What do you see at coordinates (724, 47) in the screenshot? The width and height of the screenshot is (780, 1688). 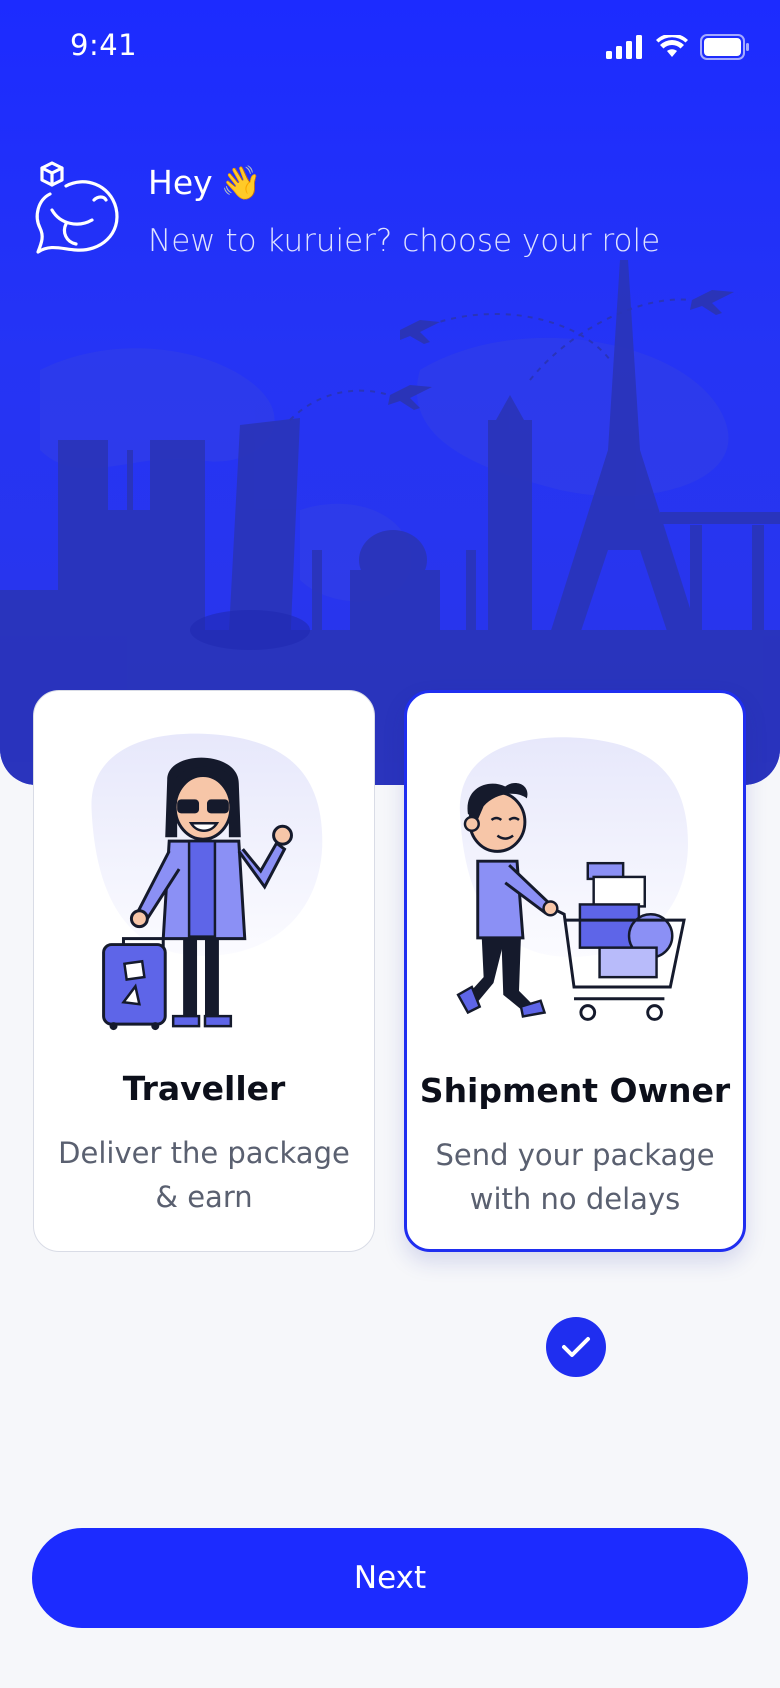 I see `battery-icon` at bounding box center [724, 47].